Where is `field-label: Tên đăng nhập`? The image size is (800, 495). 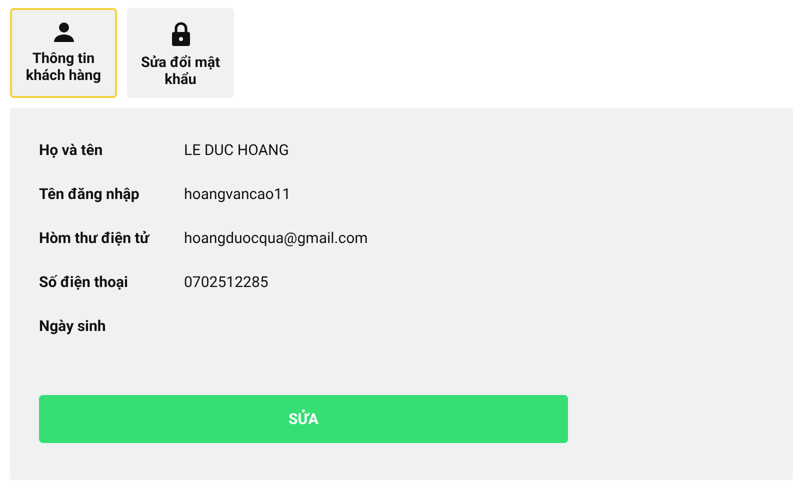
field-label: Tên đăng nhập is located at coordinates (89, 194).